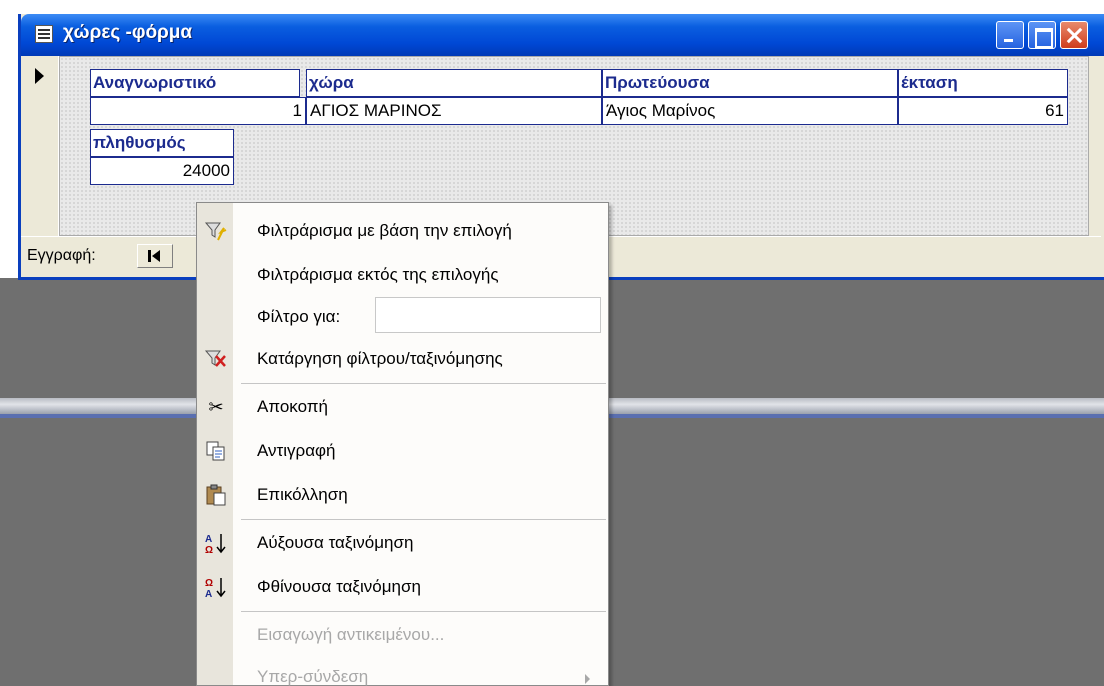  I want to click on sort-ascending-icon: AΩ, so click(216, 544).